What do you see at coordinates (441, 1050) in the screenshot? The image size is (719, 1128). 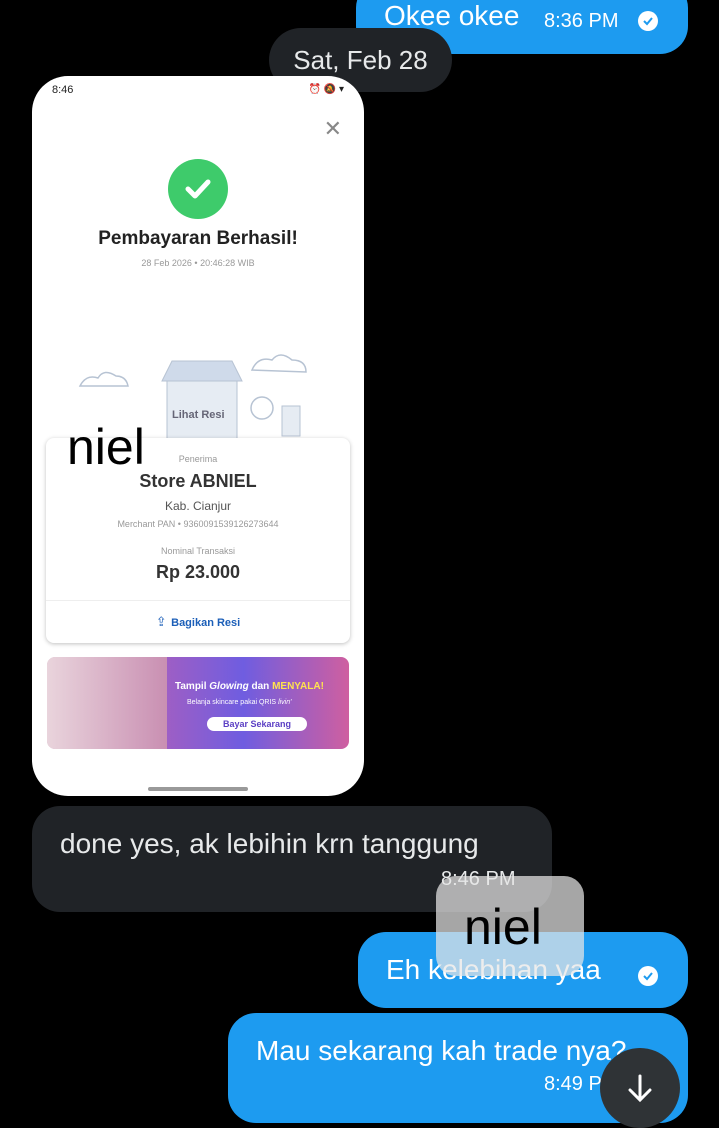 I see `message-text: Mau sekarang kah trade nya?` at bounding box center [441, 1050].